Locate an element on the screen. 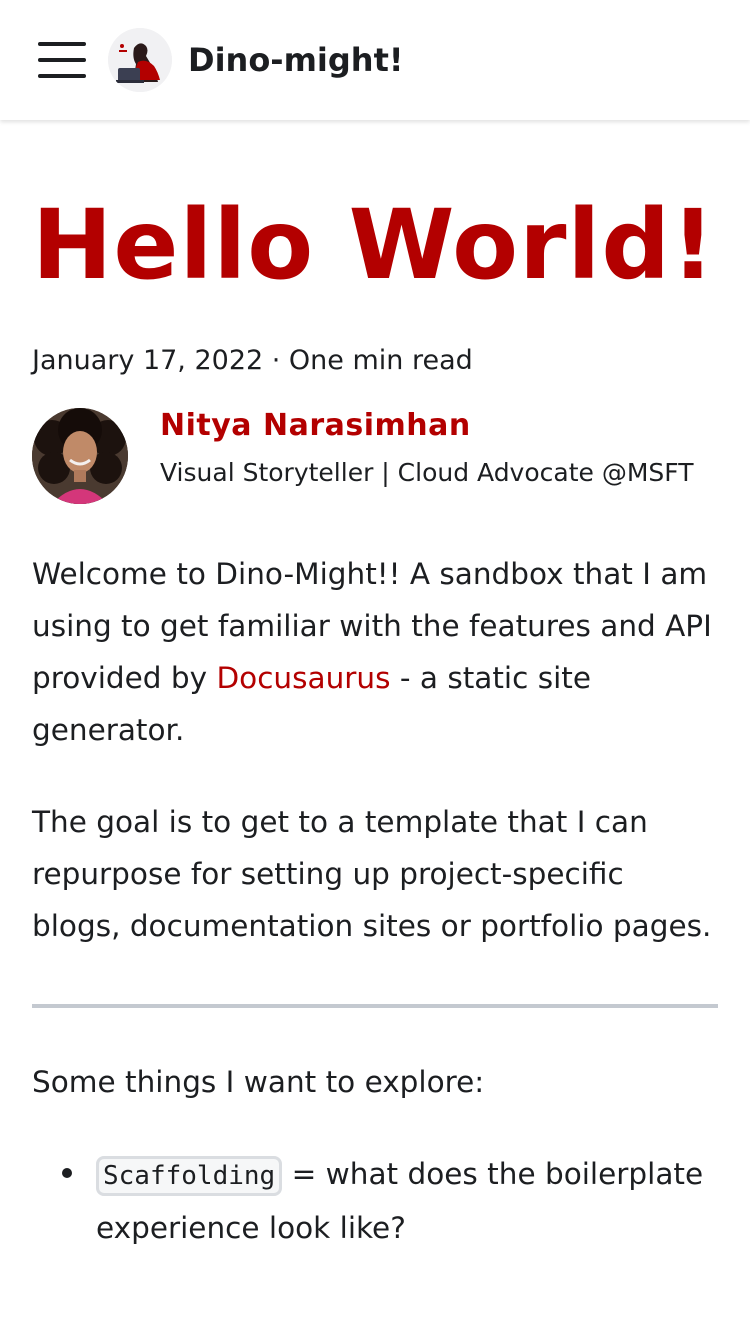 This screenshot has width=750, height=1334. section-divider is located at coordinates (375, 1006).